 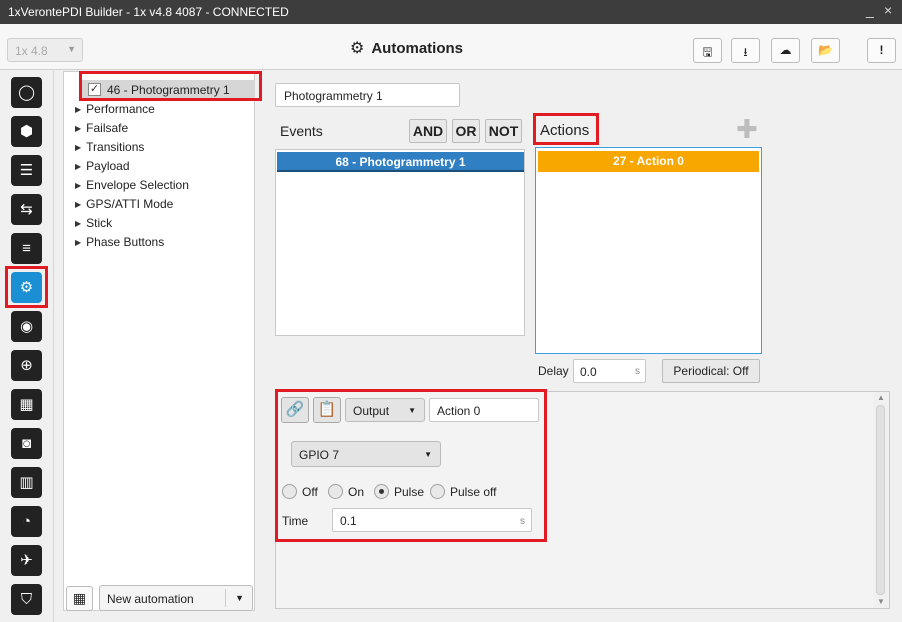 I want to click on action-type-value: Output, so click(x=371, y=411).